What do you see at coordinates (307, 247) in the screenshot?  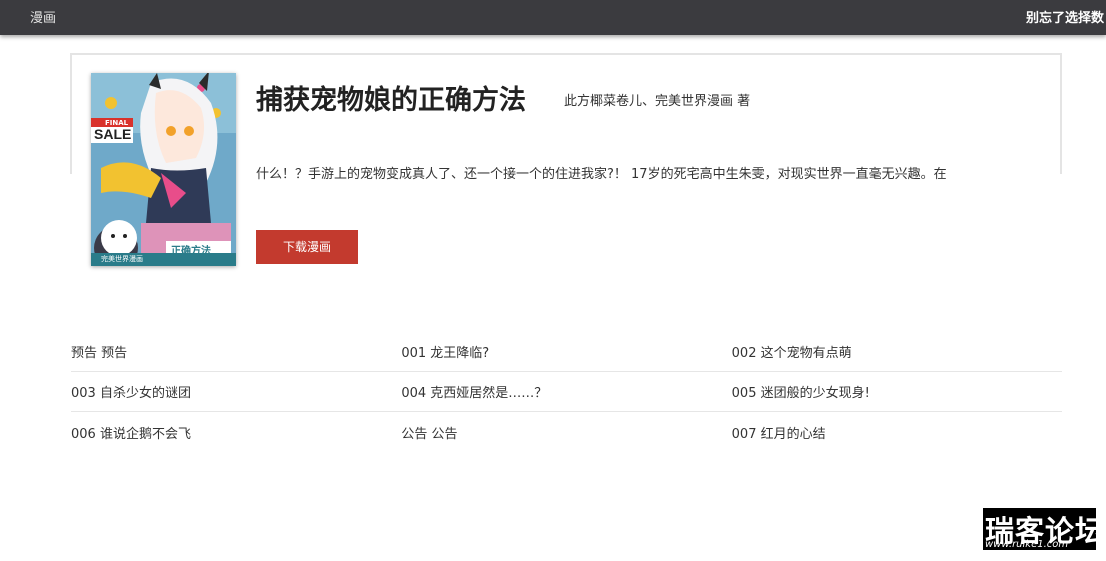 I see `download-comic-button: 下载漫画` at bounding box center [307, 247].